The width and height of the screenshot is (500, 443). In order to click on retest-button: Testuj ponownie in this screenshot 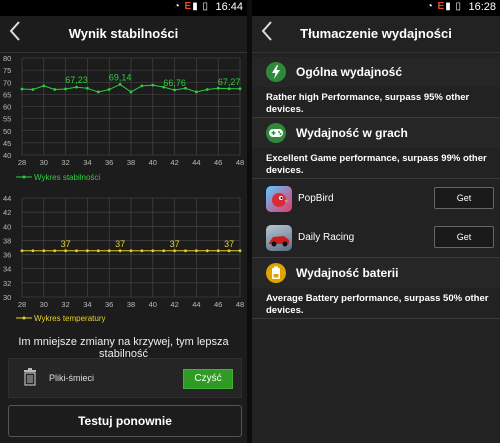, I will do `click(125, 421)`.